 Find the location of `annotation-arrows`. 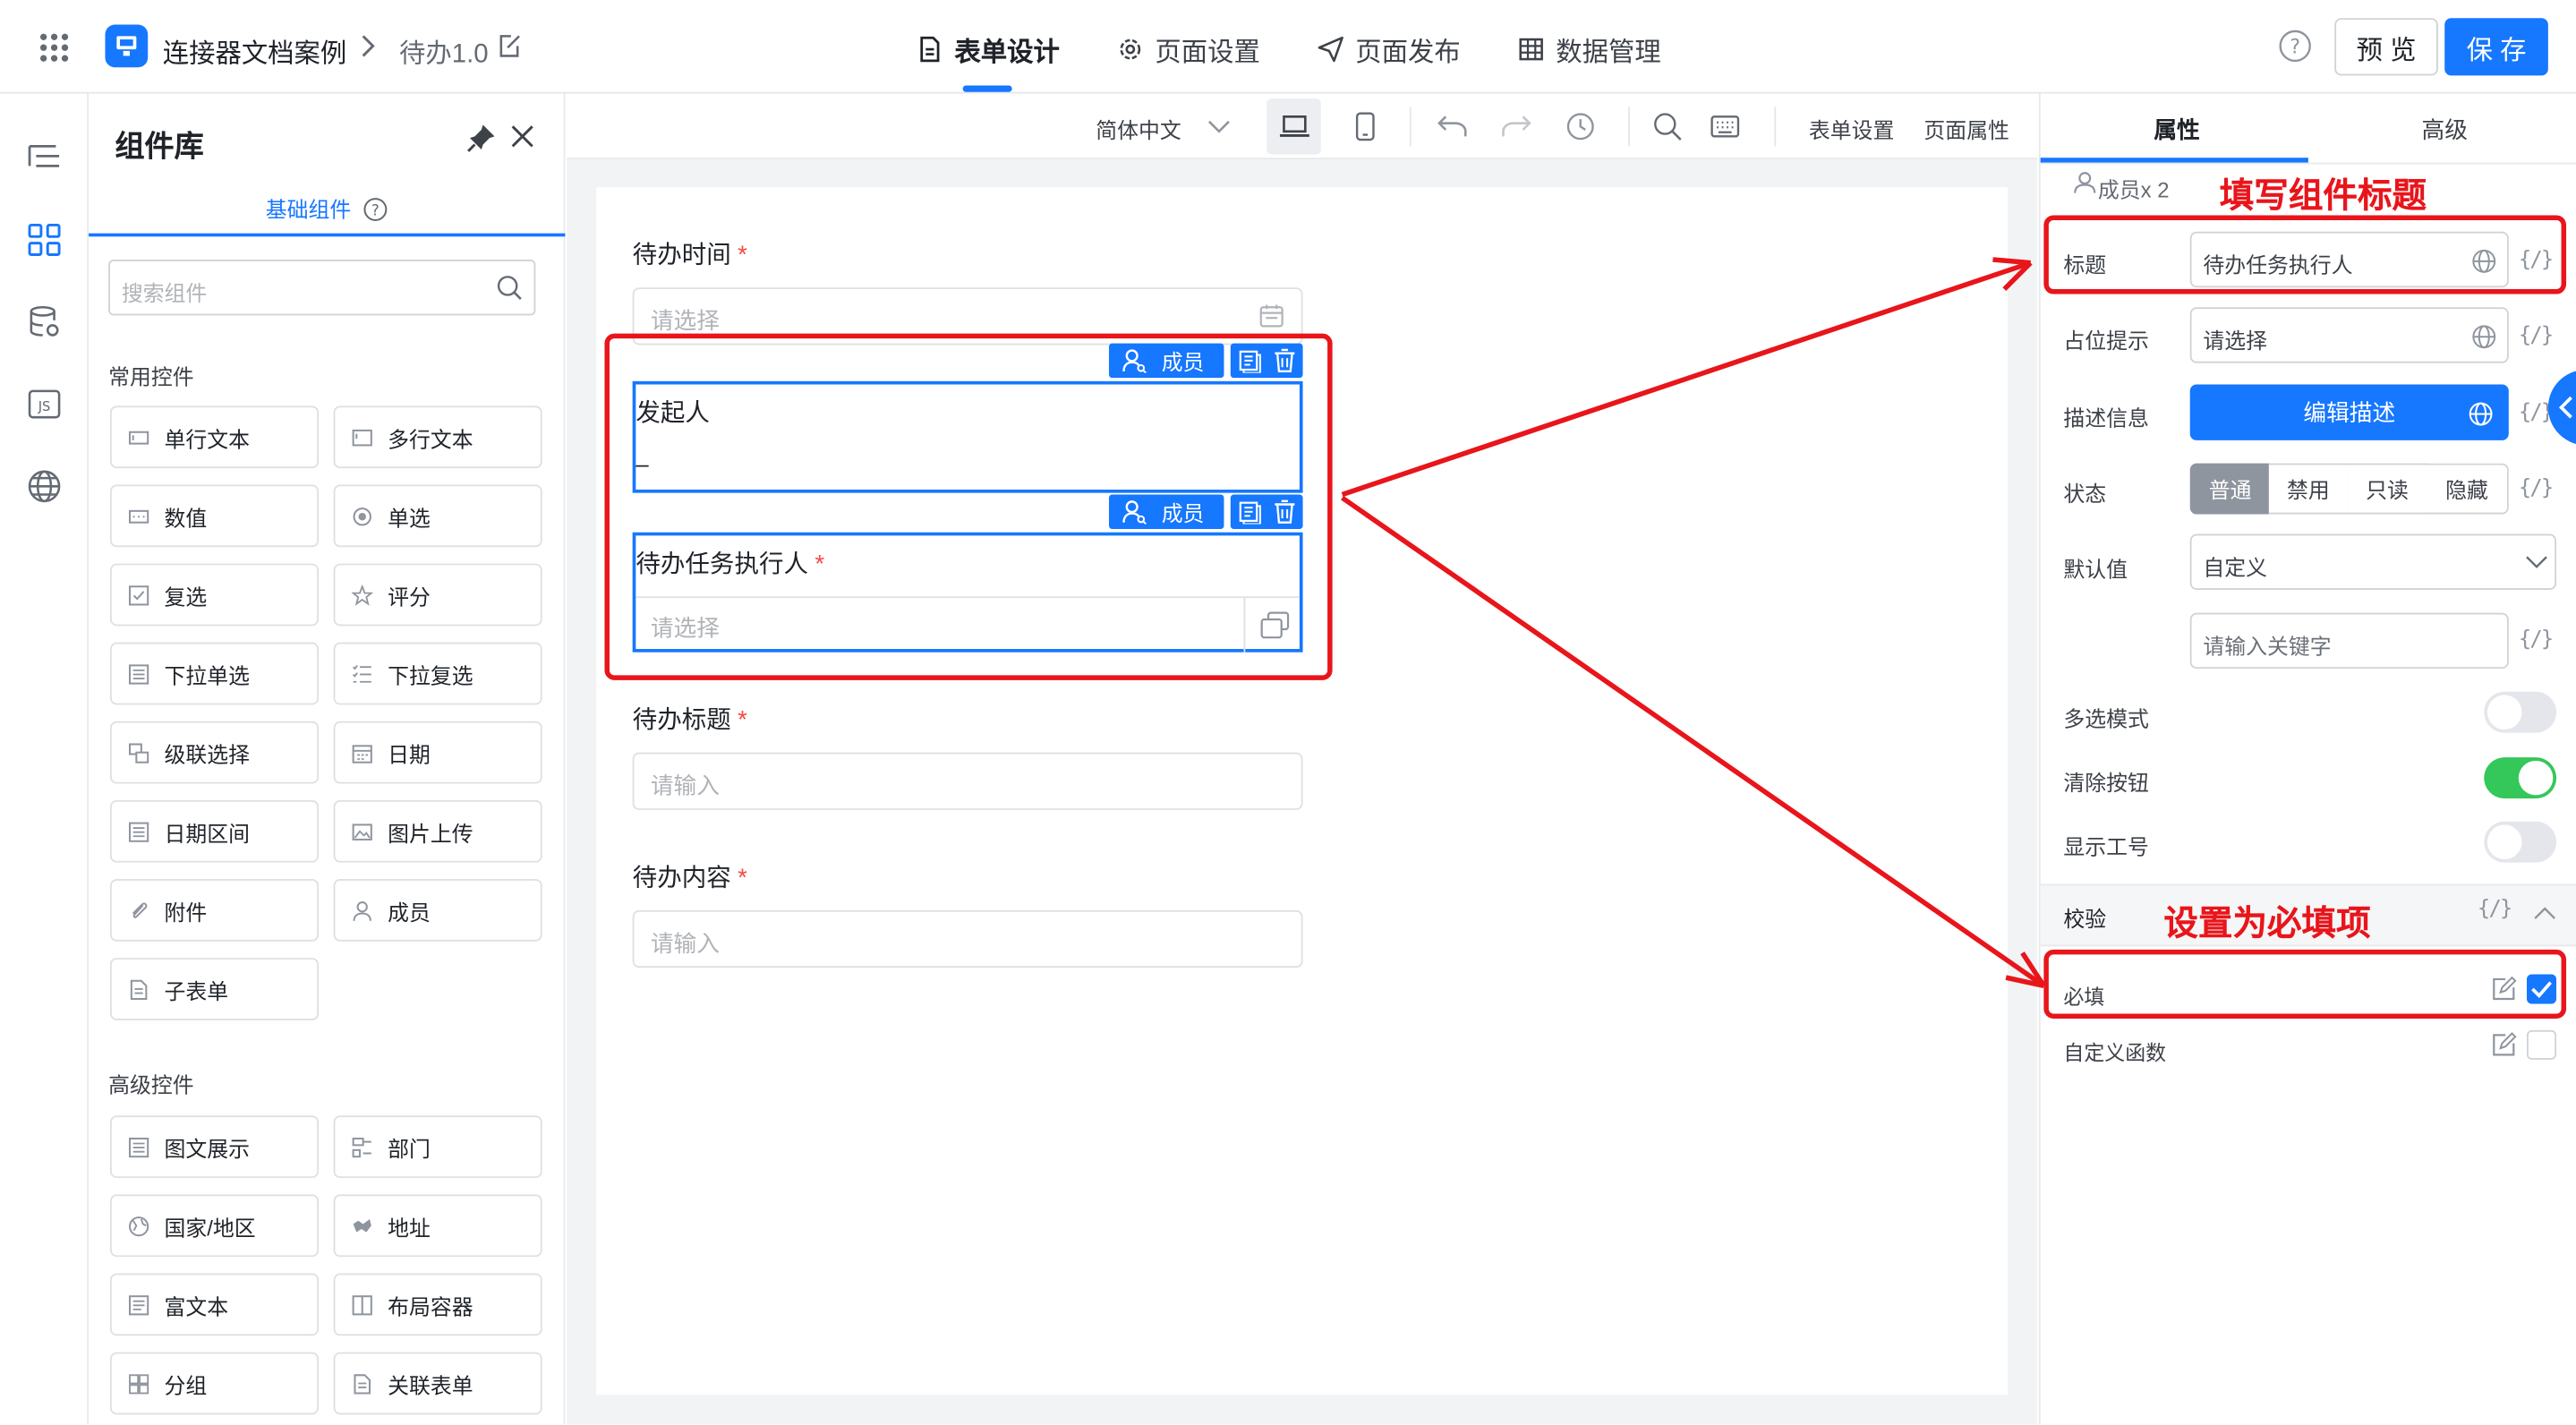

annotation-arrows is located at coordinates (1693, 622).